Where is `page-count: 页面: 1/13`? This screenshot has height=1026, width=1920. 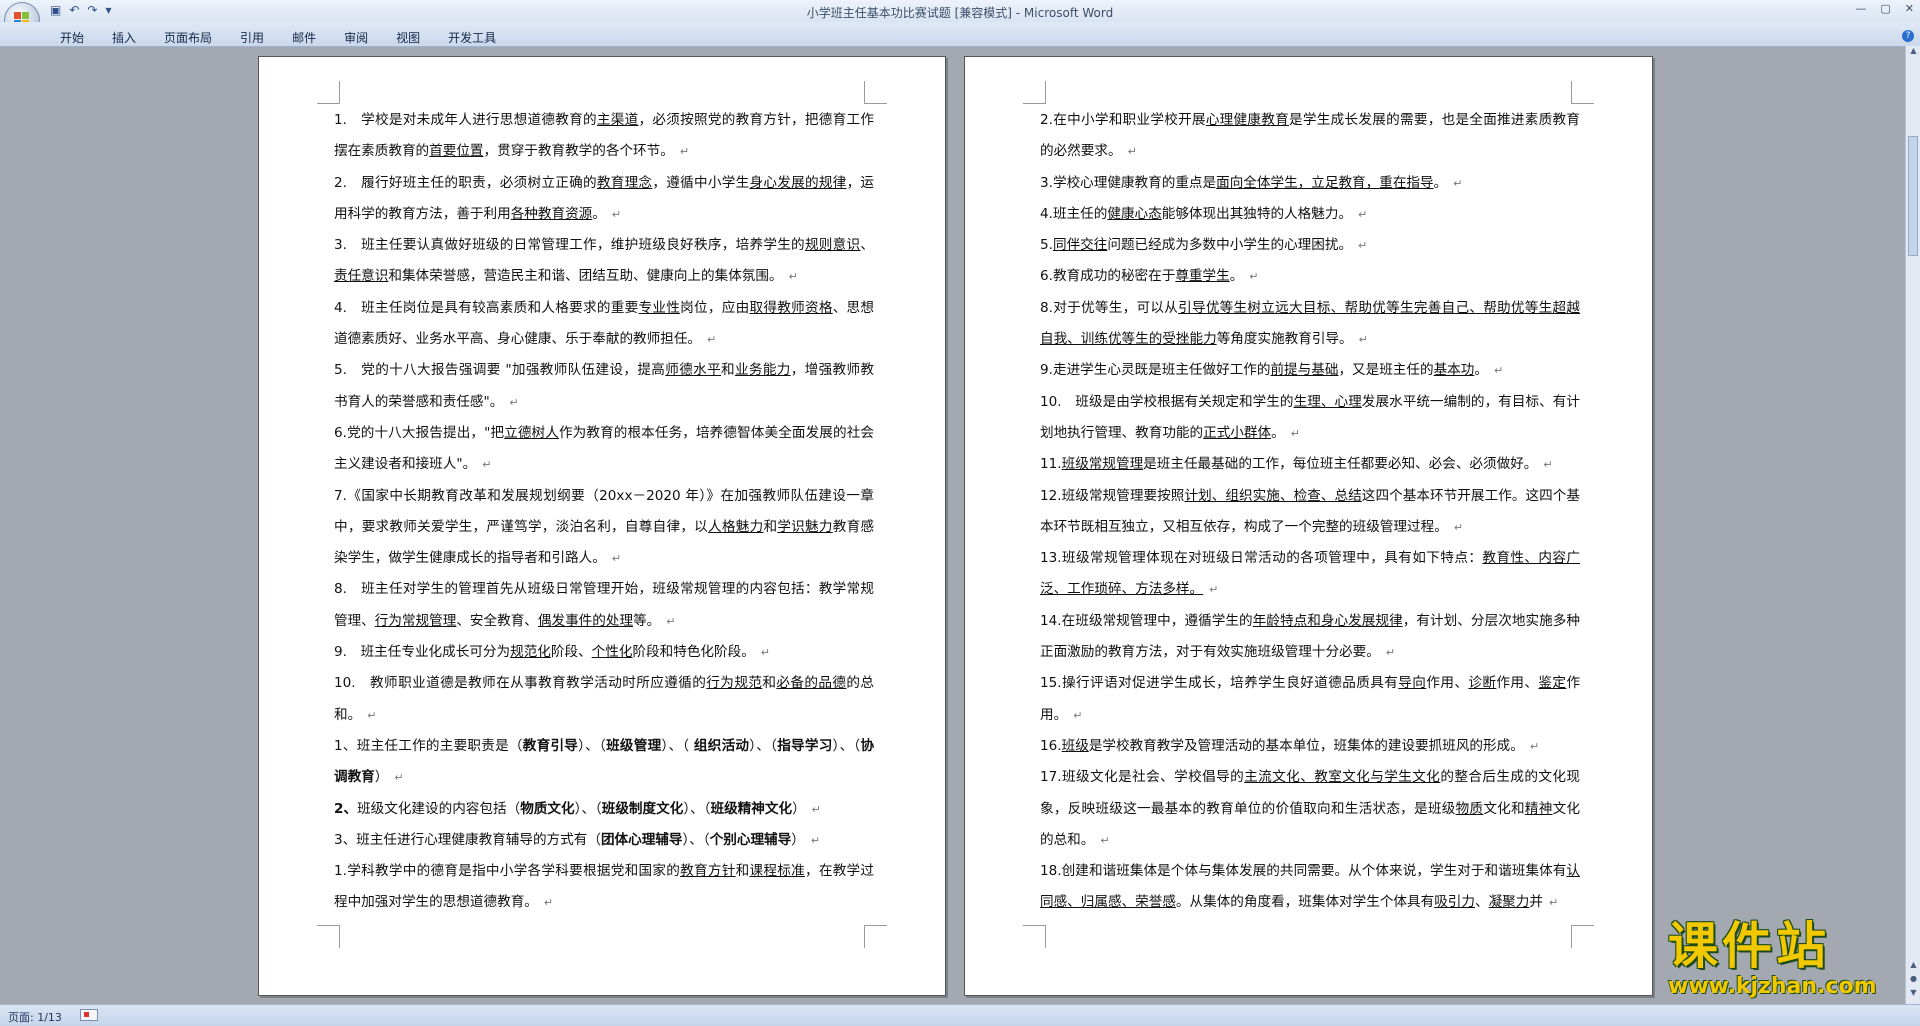
page-count: 页面: 1/13 is located at coordinates (35, 1017).